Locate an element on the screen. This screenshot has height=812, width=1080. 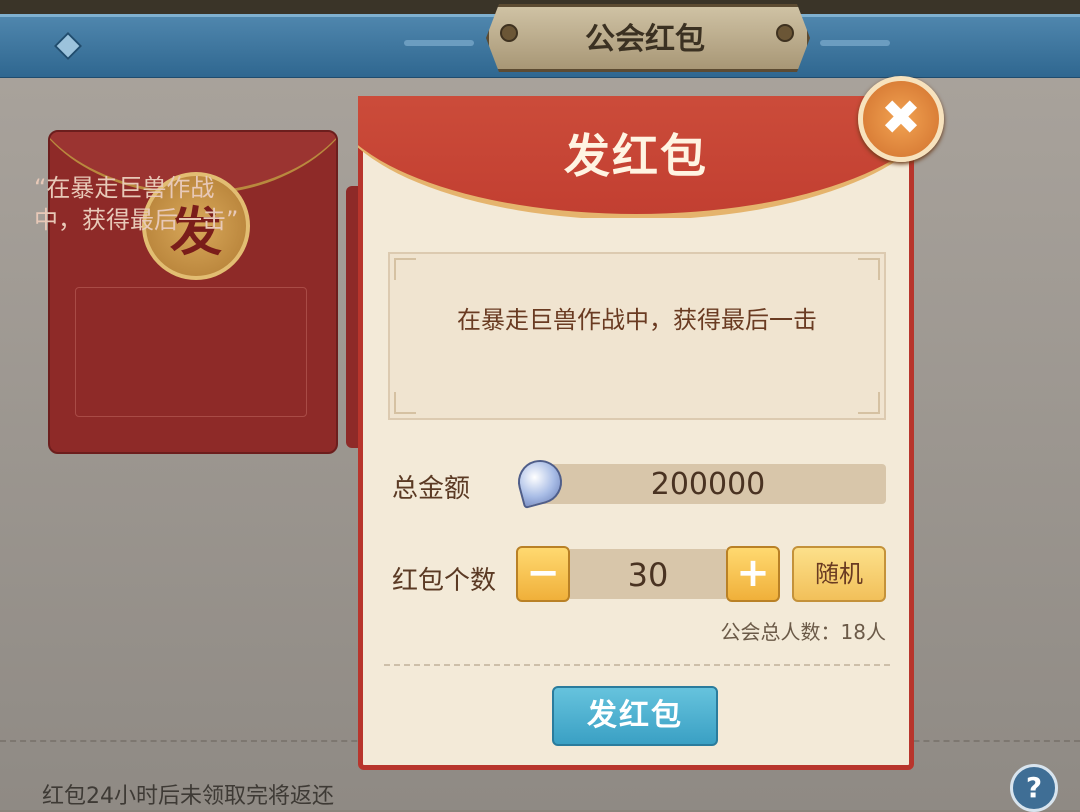
card-text-box is located at coordinates (191, 352).